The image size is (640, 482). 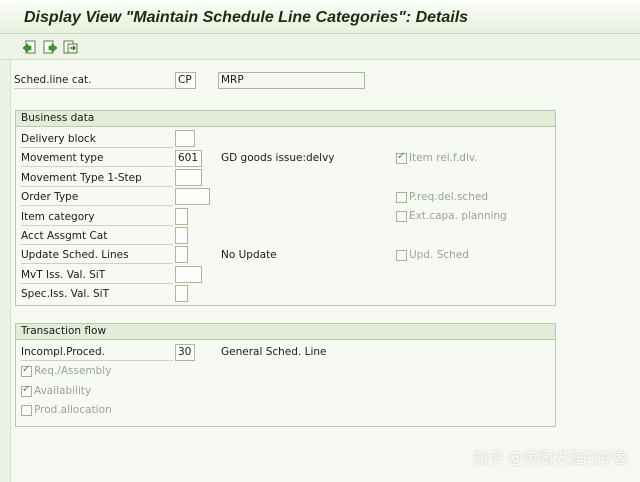 What do you see at coordinates (185, 352) in the screenshot?
I see `incompl-proced-field: 30` at bounding box center [185, 352].